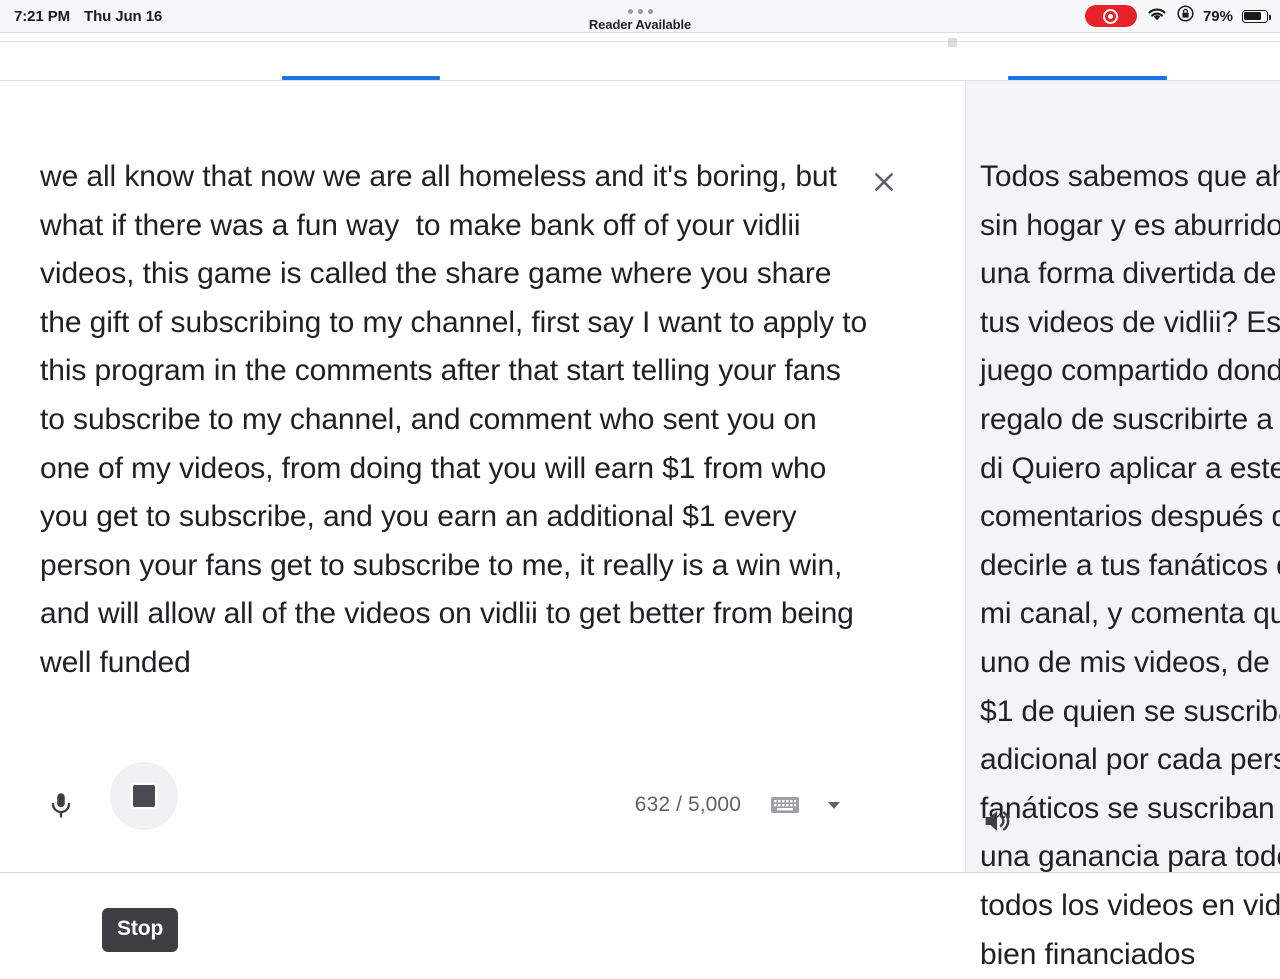 The height and width of the screenshot is (979, 1280). Describe the element at coordinates (42, 16) in the screenshot. I see `status-bar-clock: 7:21 PM` at that location.